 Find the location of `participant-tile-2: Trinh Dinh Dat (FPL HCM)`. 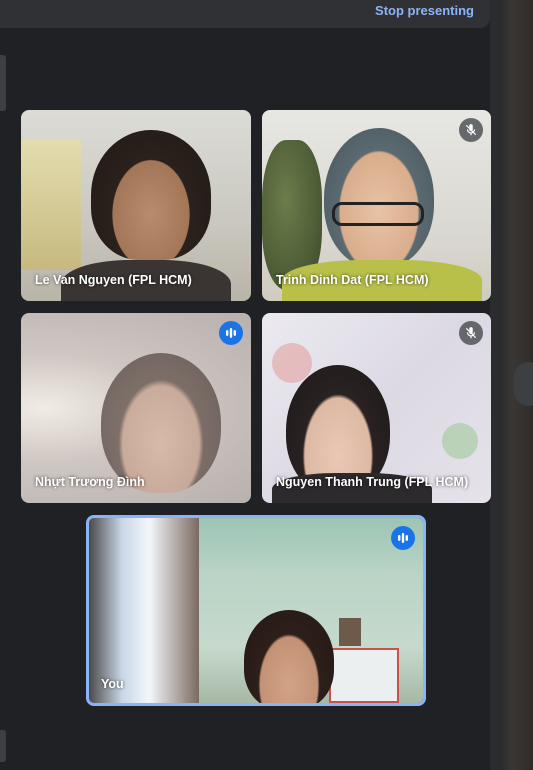

participant-tile-2: Trinh Dinh Dat (FPL HCM) is located at coordinates (376, 205).